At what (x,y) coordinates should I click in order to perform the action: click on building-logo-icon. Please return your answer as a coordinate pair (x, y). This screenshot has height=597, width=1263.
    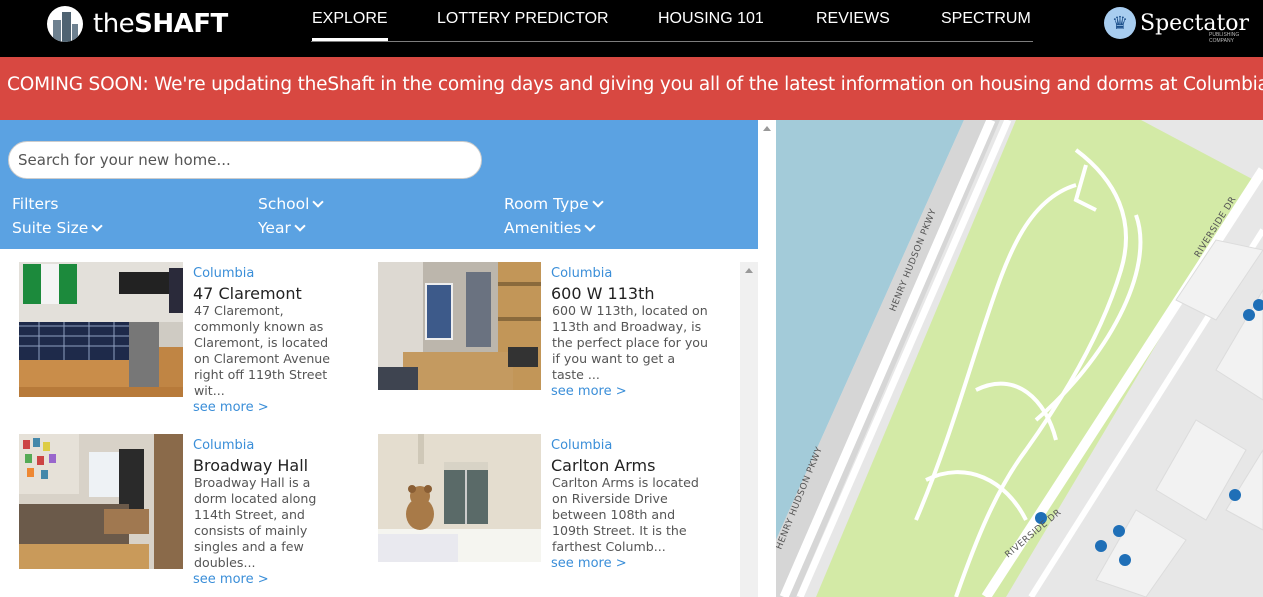
    Looking at the image, I should click on (65, 23).